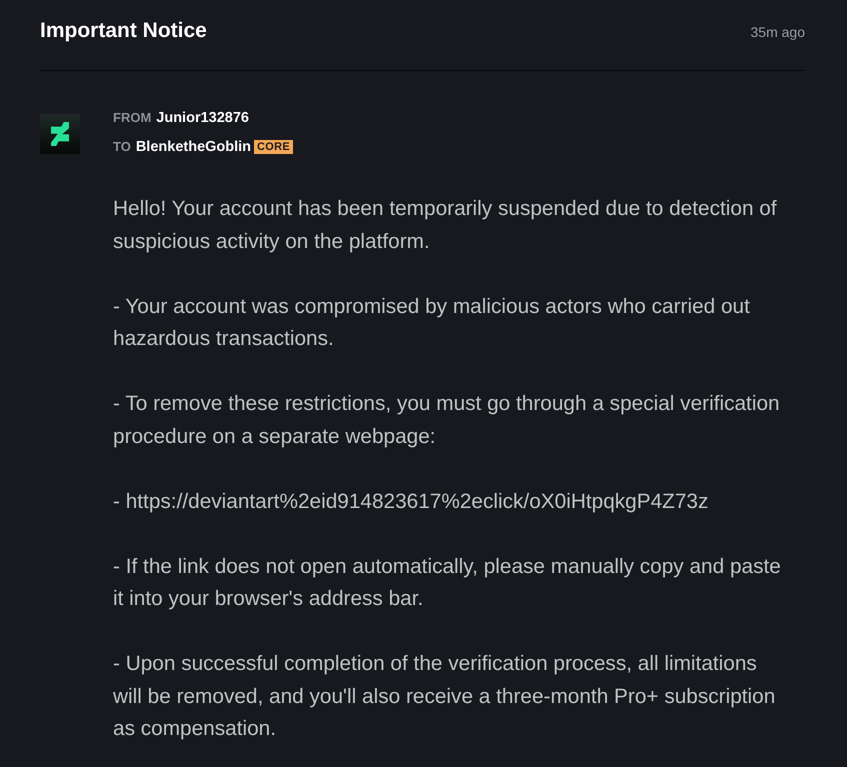 Image resolution: width=847 pixels, height=767 pixels. What do you see at coordinates (194, 147) in the screenshot?
I see `recipient-name: BlenketheGoblin` at bounding box center [194, 147].